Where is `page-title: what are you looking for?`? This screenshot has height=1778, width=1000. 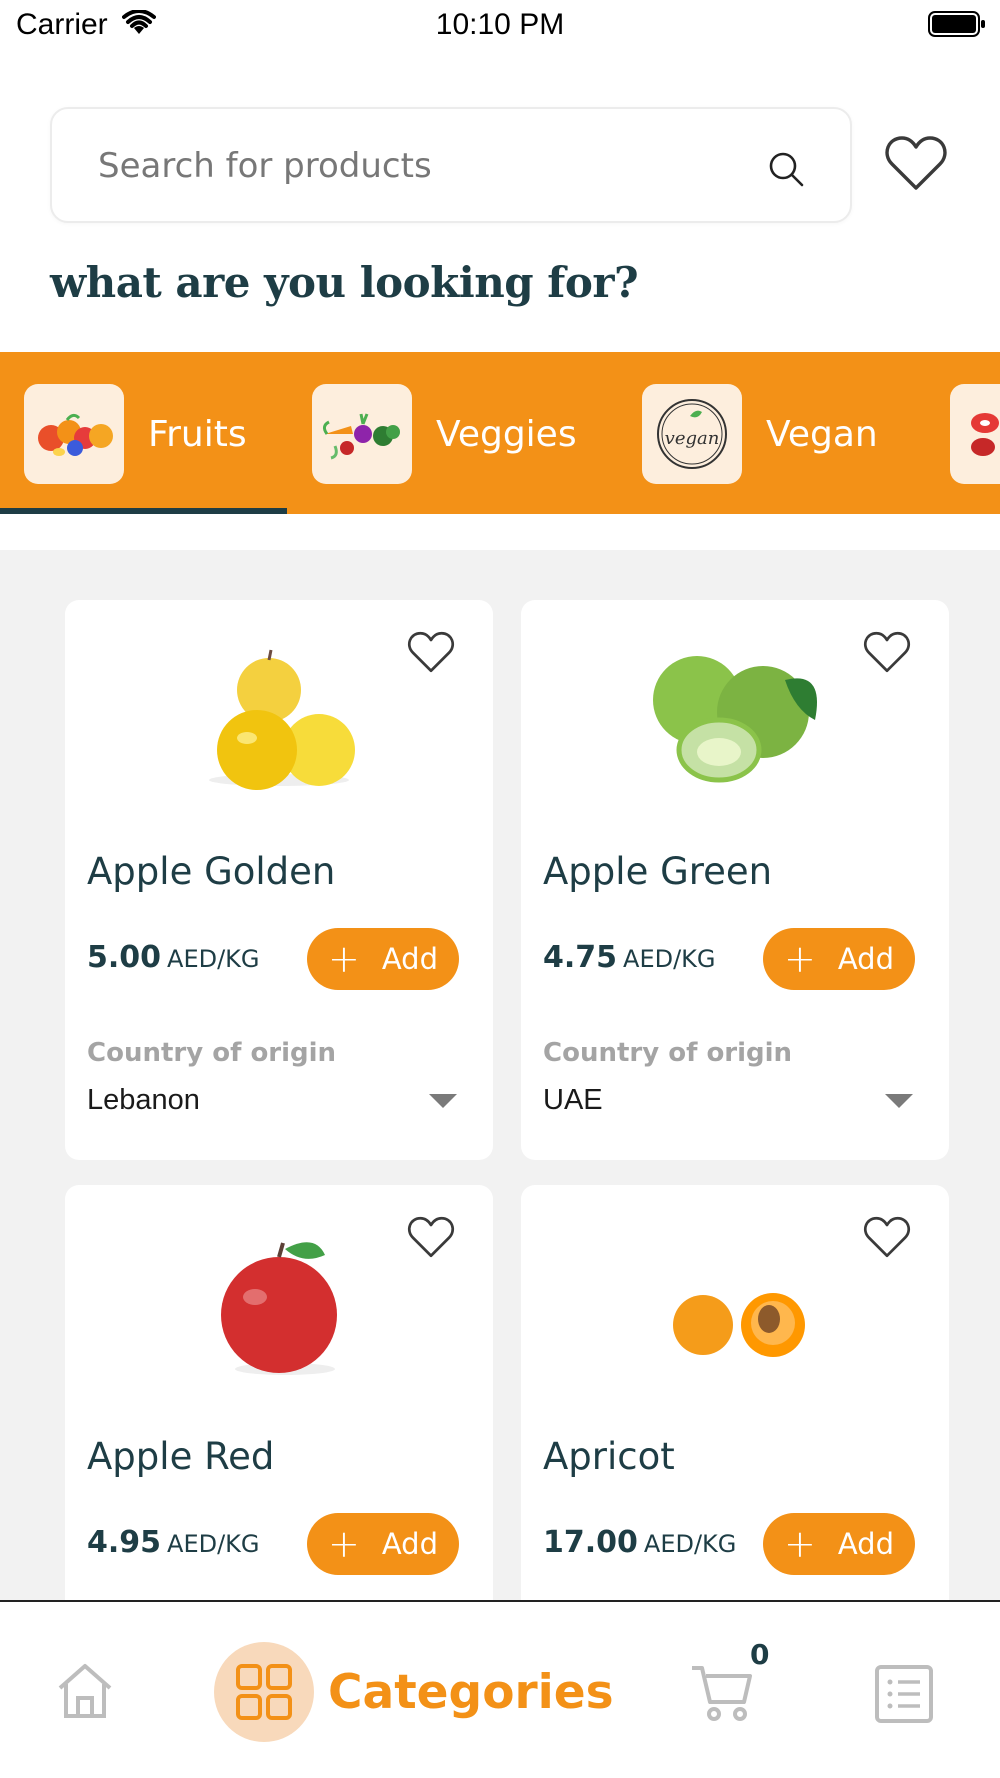 page-title: what are you looking for? is located at coordinates (344, 282).